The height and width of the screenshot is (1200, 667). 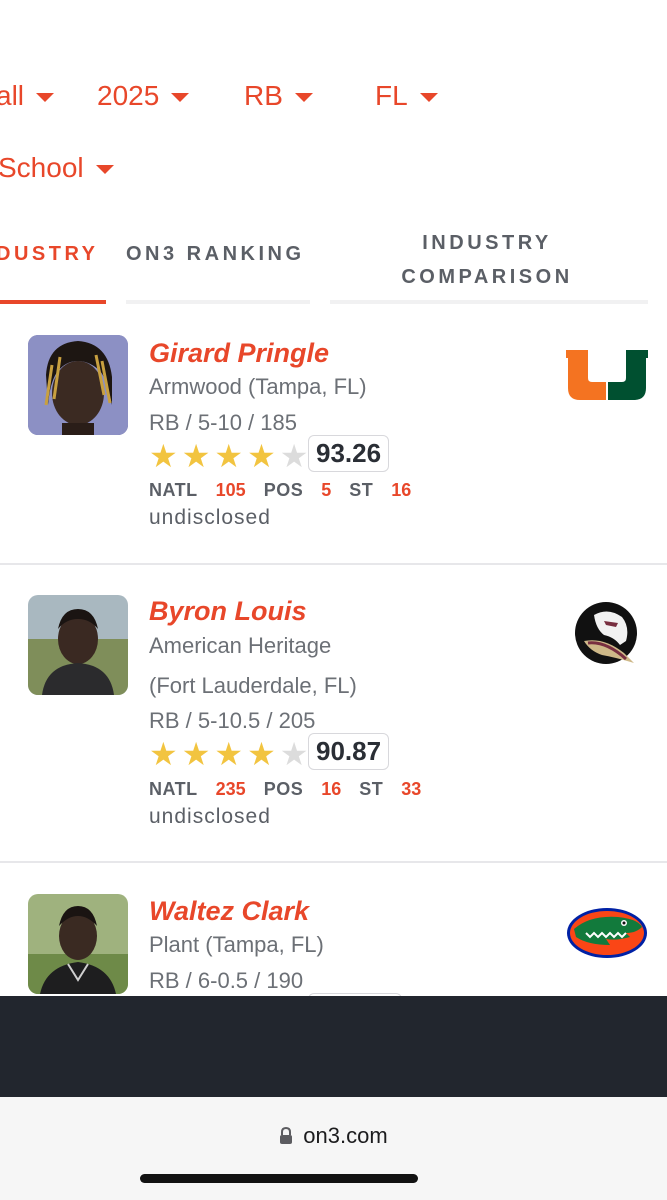 What do you see at coordinates (606, 633) in the screenshot?
I see `florida-state-seminole-logo-graphic` at bounding box center [606, 633].